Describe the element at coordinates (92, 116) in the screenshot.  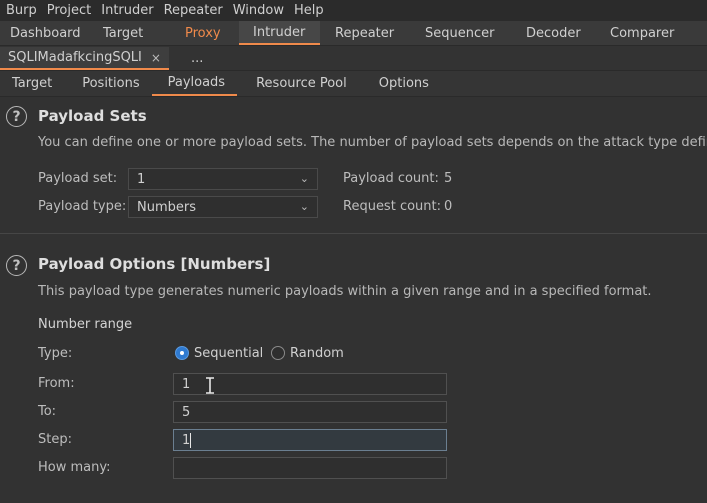
I see `payload-sets-title: Payload Sets` at that location.